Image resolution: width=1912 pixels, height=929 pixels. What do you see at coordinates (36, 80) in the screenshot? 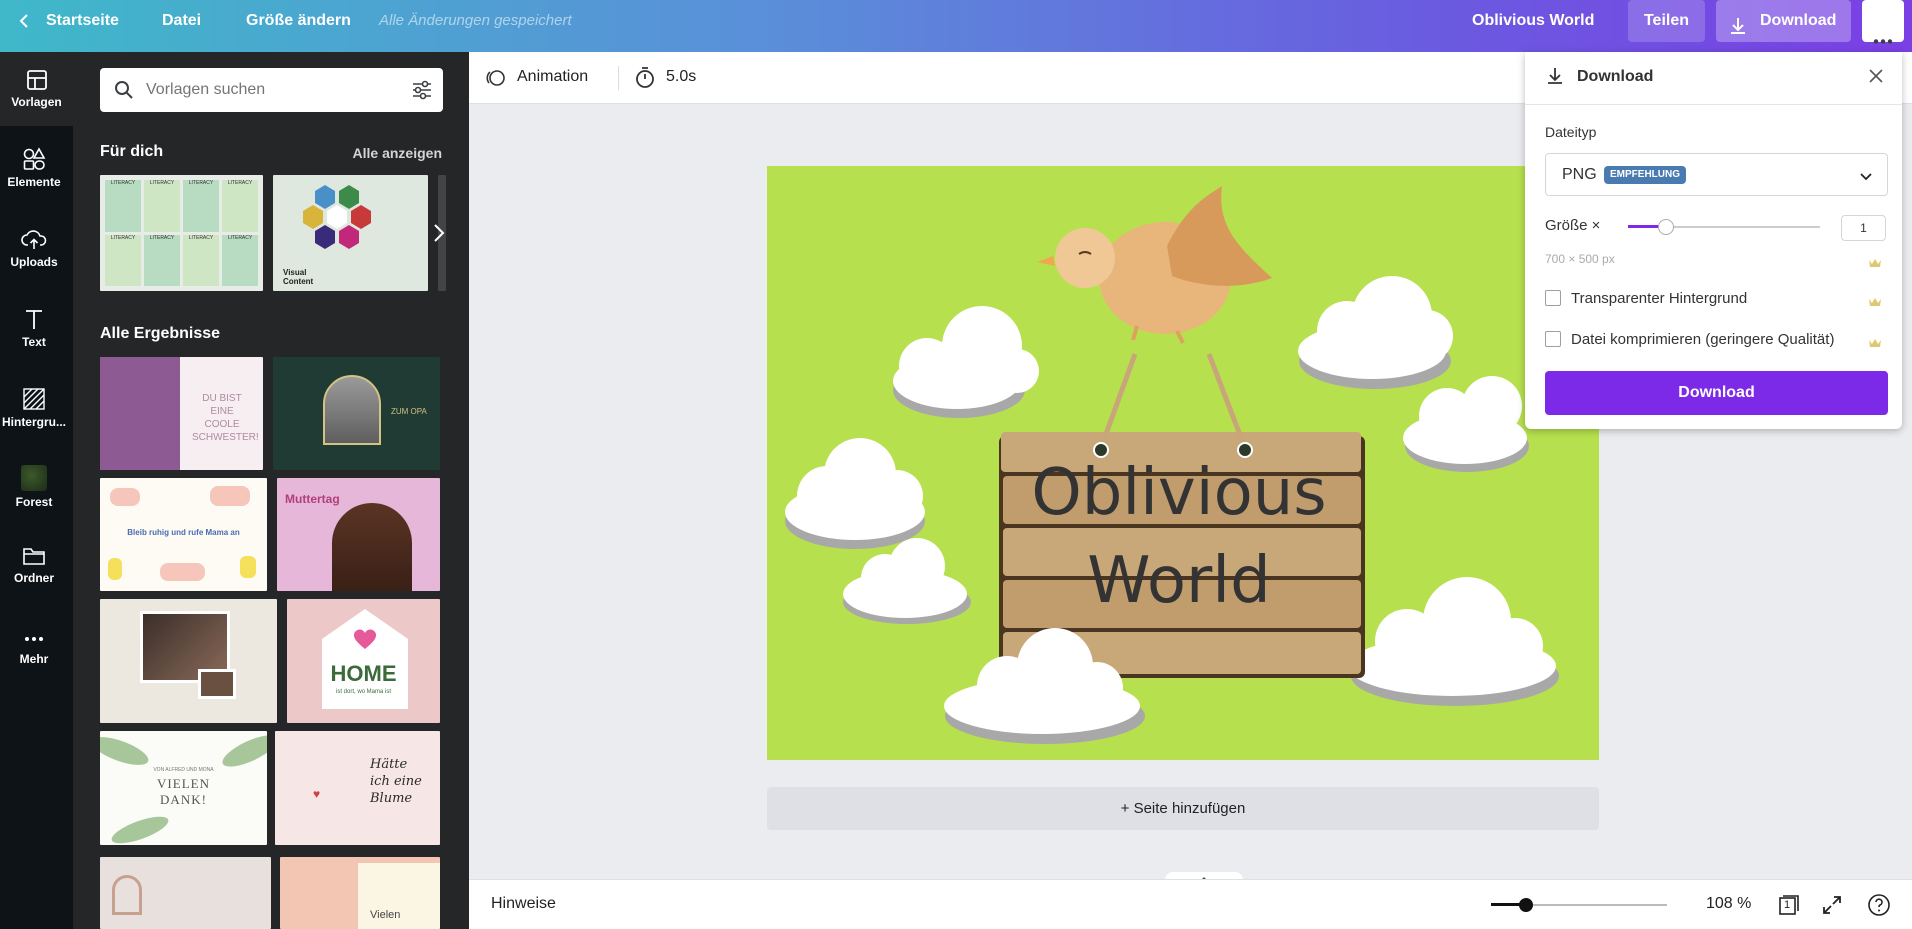
I see `templates-icon` at bounding box center [36, 80].